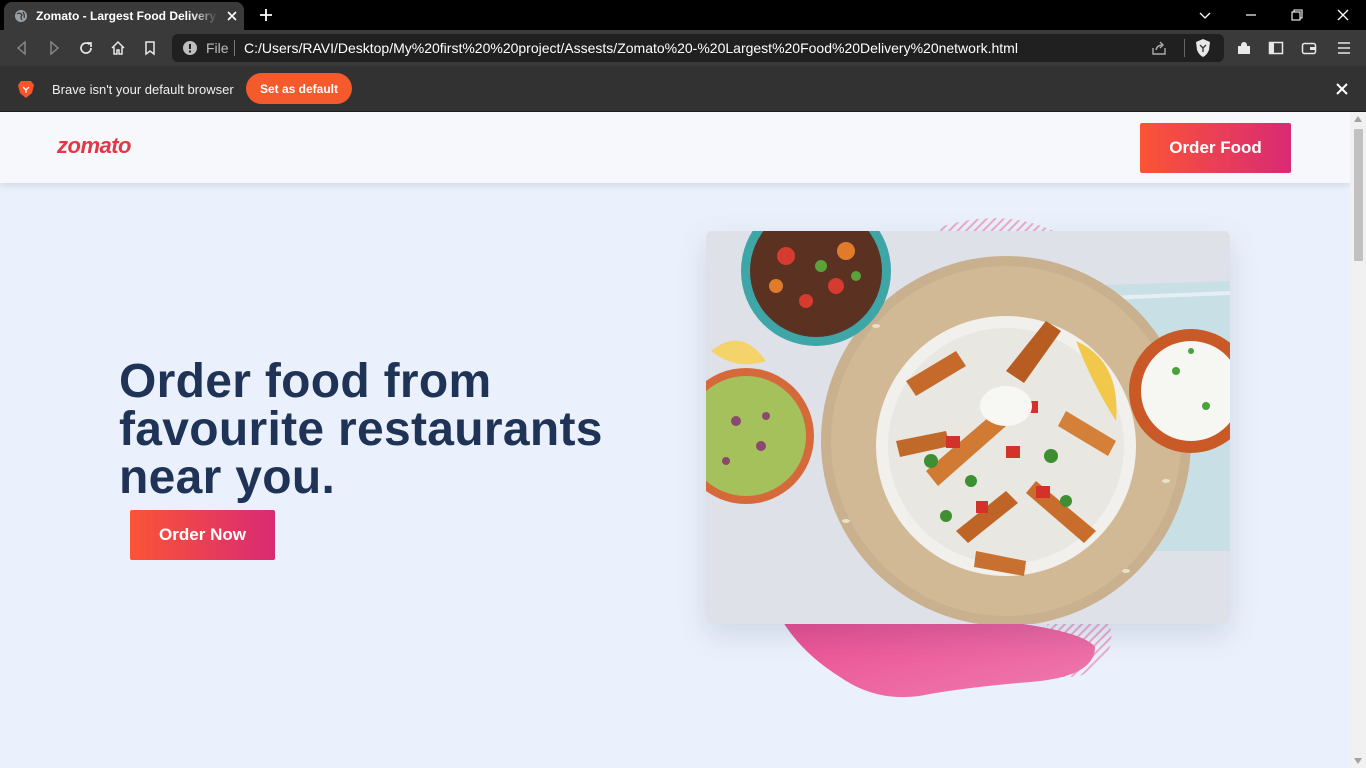  I want to click on order-food-button: Order Food, so click(1215, 148).